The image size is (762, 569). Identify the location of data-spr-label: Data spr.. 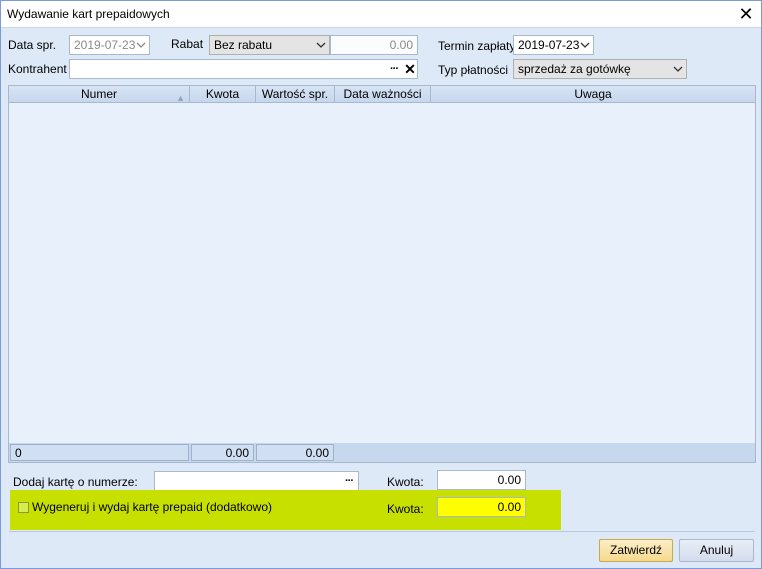
(32, 45).